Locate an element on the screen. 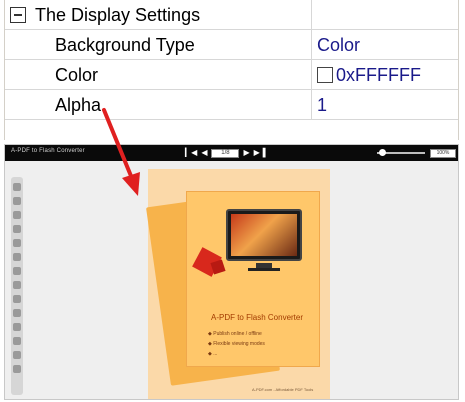  monitor-screen is located at coordinates (264, 235).